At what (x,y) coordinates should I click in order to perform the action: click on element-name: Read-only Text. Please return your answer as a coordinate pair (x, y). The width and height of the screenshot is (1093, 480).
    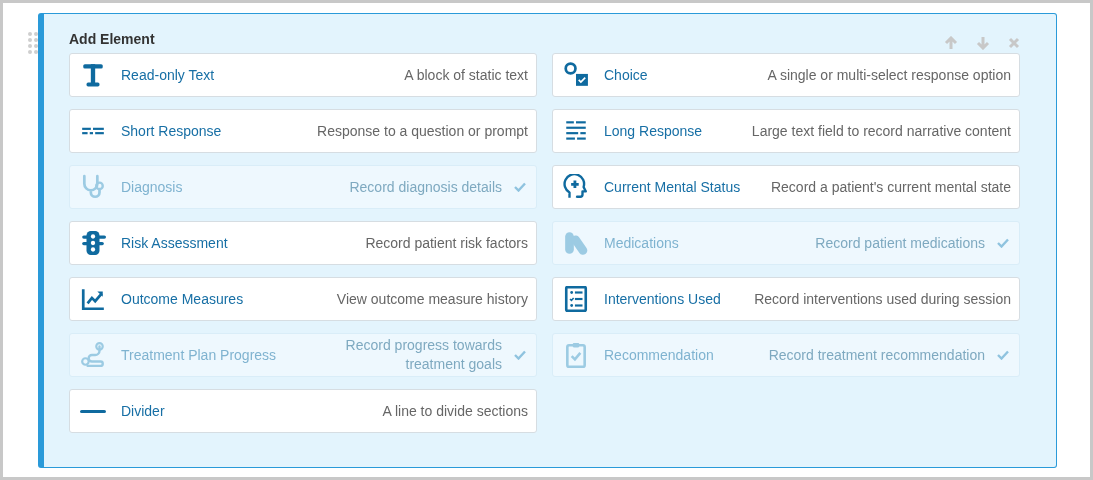
    Looking at the image, I should click on (168, 75).